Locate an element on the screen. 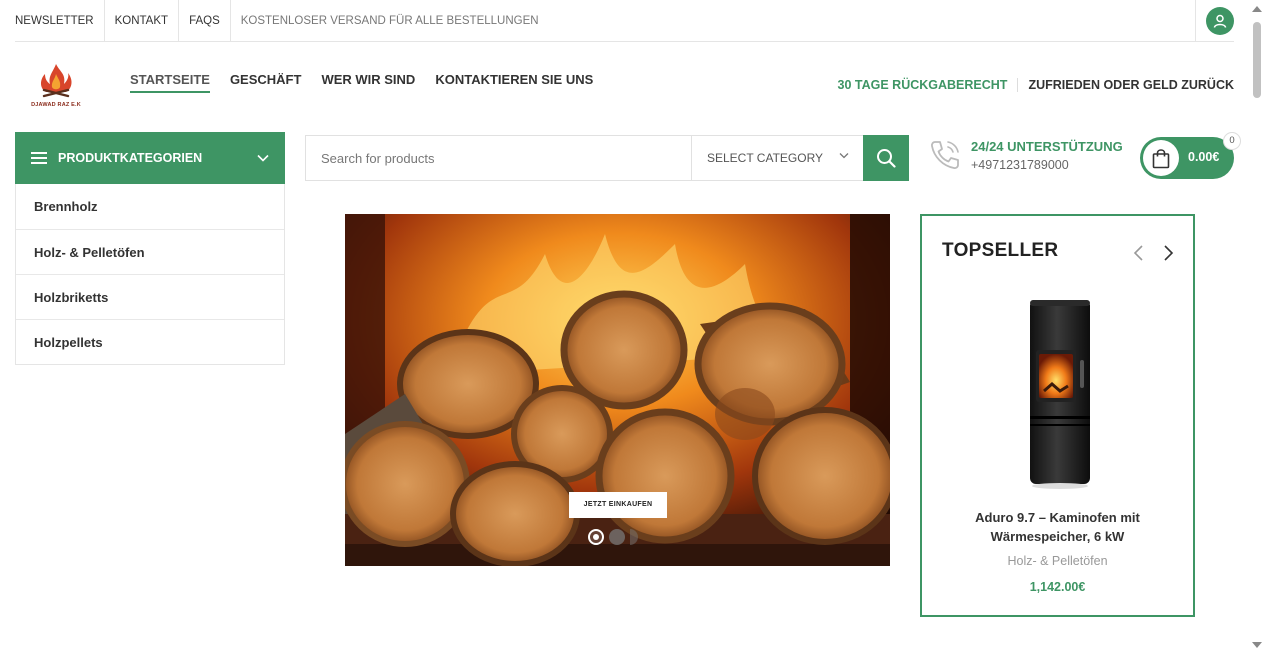 The width and height of the screenshot is (1264, 653). category-select: SELECT CATEGORY is located at coordinates (777, 158).